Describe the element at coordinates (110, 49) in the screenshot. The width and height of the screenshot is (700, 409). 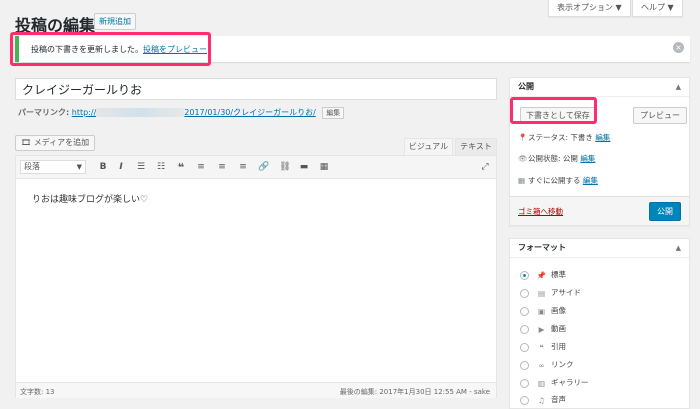
I see `highlight-box-notice` at that location.